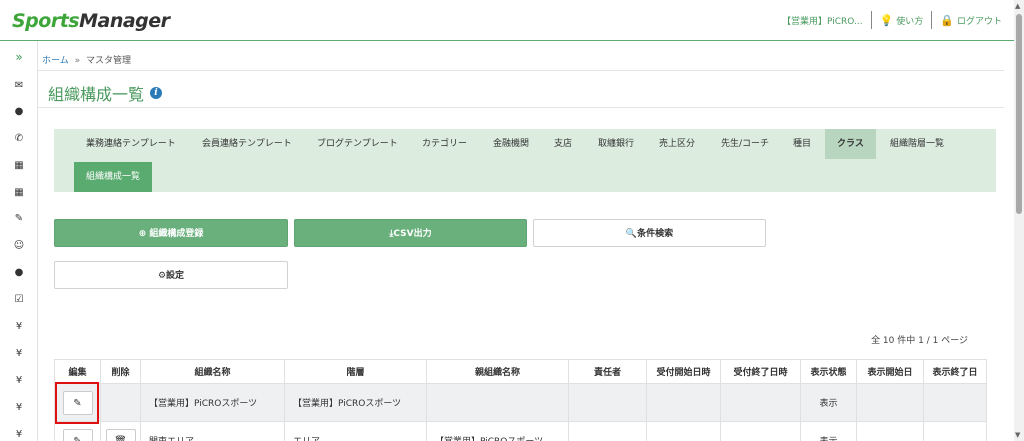  Describe the element at coordinates (120, 434) in the screenshot. I see `trash-icon: 🗑` at that location.